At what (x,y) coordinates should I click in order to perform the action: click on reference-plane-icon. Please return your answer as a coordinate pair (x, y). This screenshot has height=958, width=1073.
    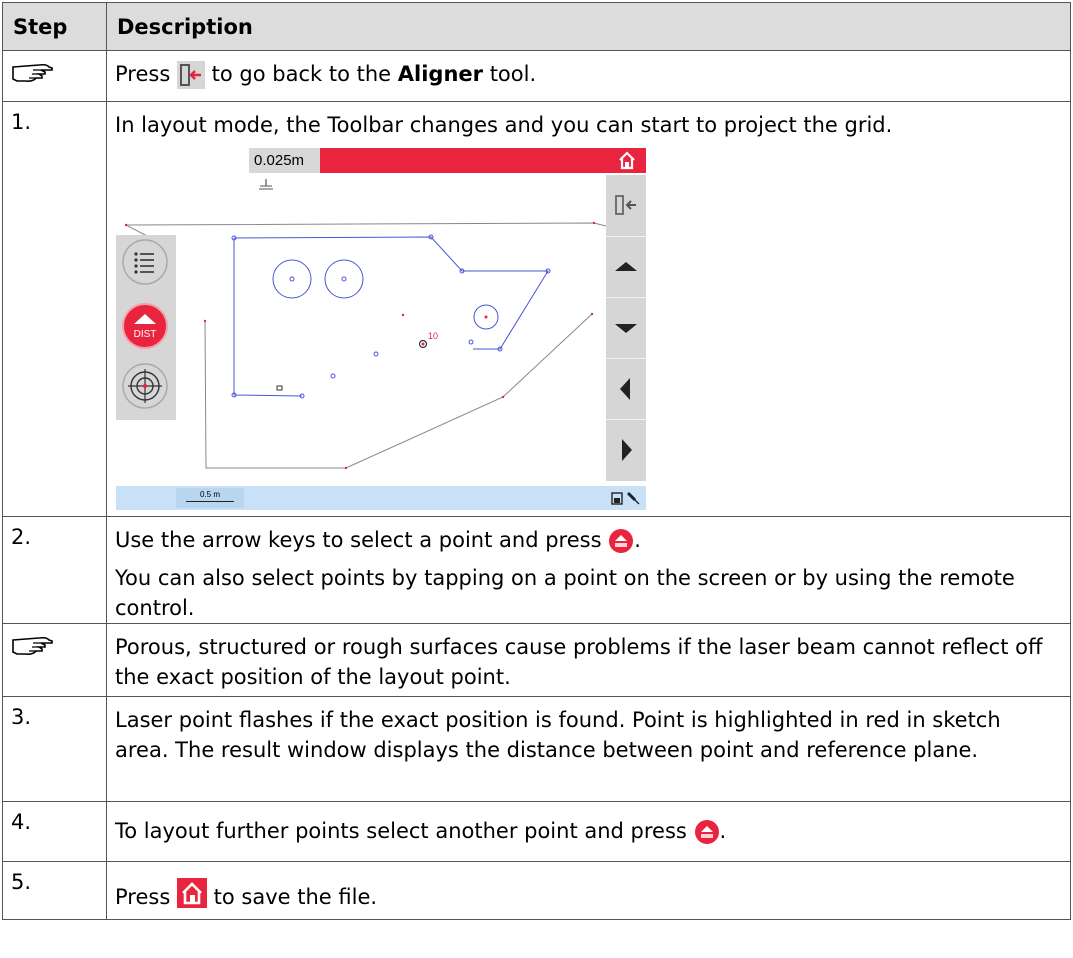
    Looking at the image, I should click on (266, 184).